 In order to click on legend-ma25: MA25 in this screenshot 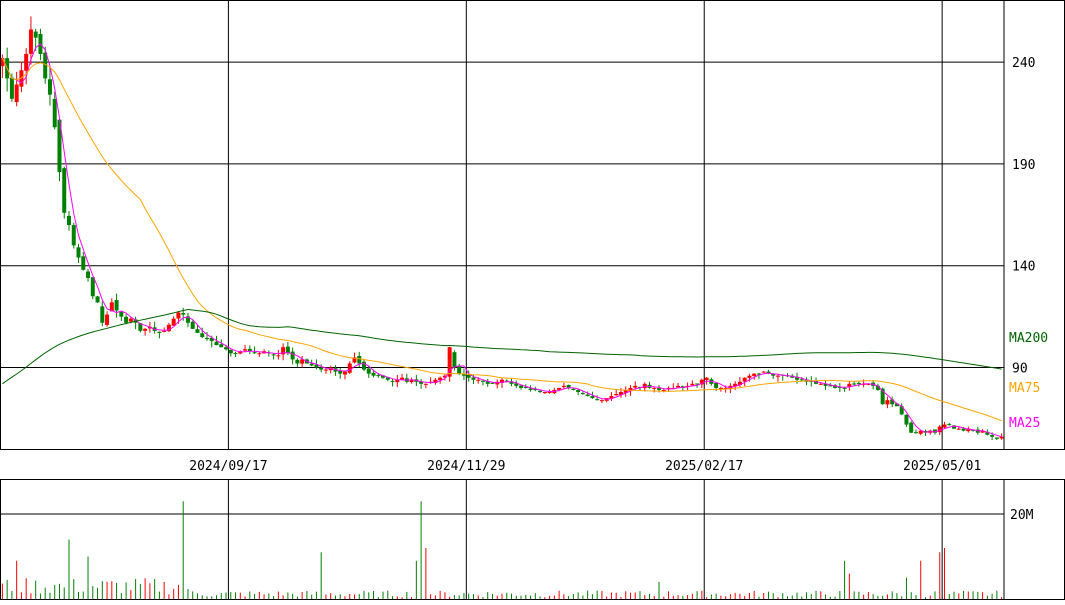, I will do `click(1024, 423)`.